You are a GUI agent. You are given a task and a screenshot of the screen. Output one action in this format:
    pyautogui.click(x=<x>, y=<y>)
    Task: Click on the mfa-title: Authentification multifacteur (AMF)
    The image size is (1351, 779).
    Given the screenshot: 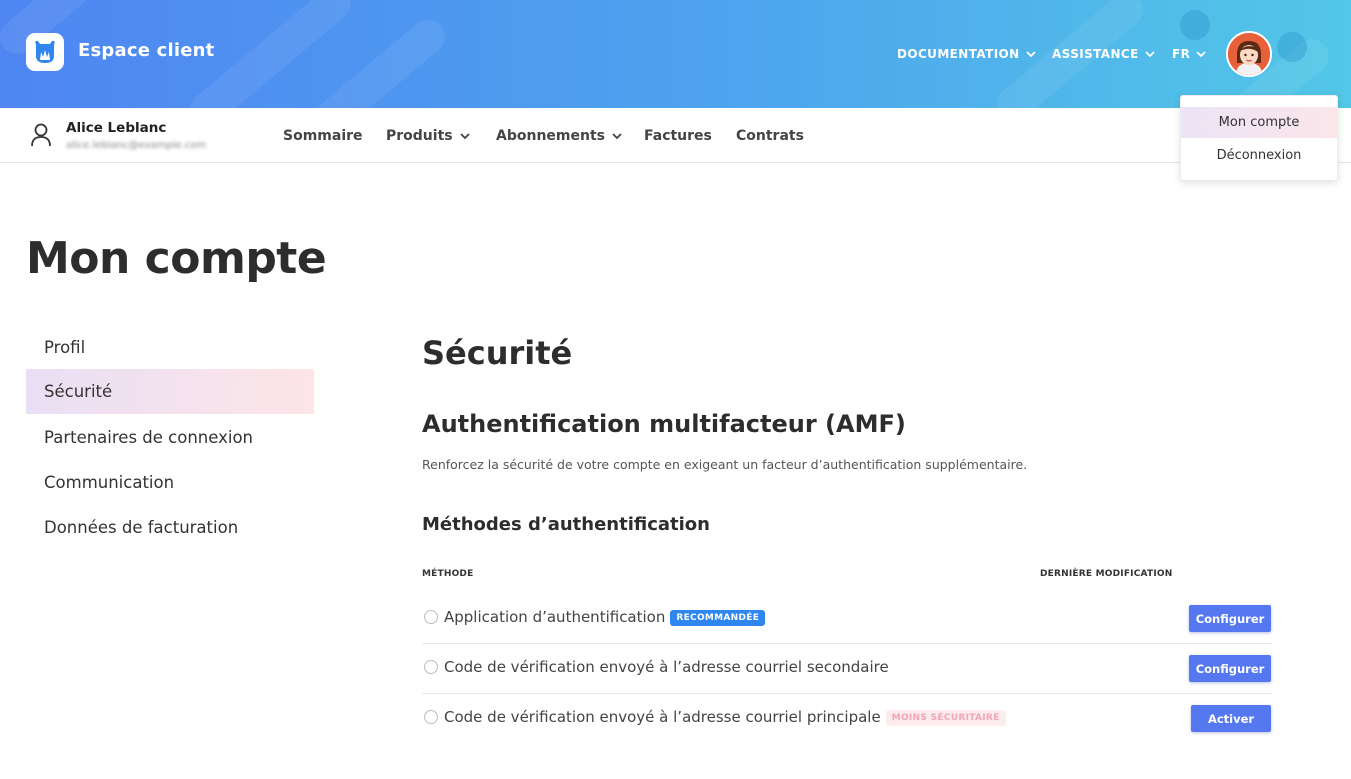 What is the action you would take?
    pyautogui.click(x=664, y=424)
    